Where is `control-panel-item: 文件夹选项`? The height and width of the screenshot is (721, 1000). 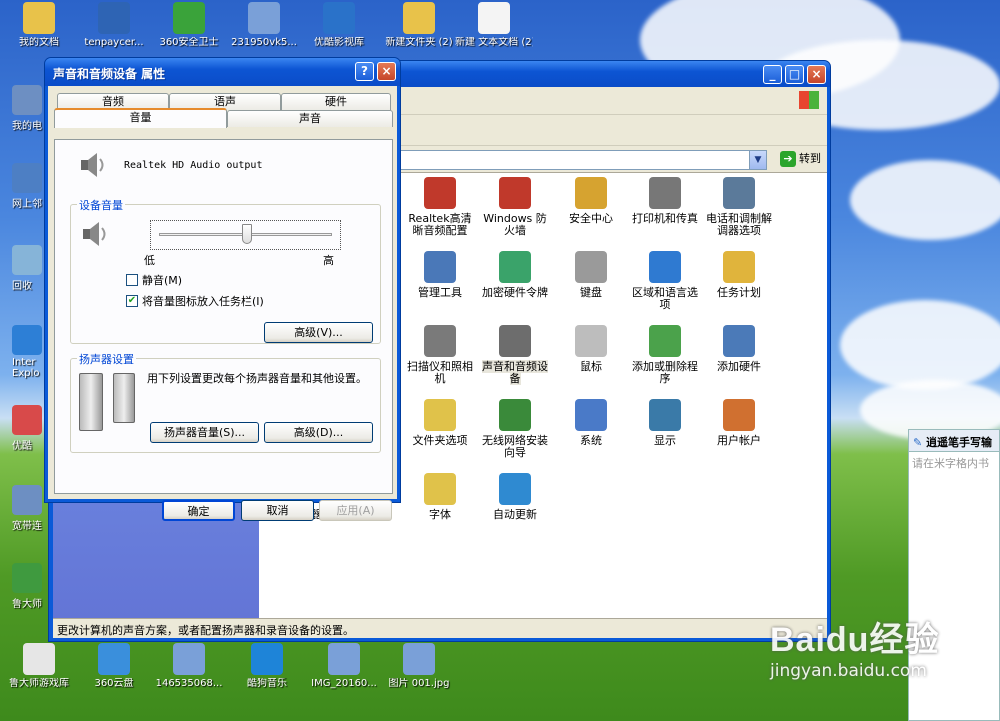 control-panel-item: 文件夹选项 is located at coordinates (440, 423).